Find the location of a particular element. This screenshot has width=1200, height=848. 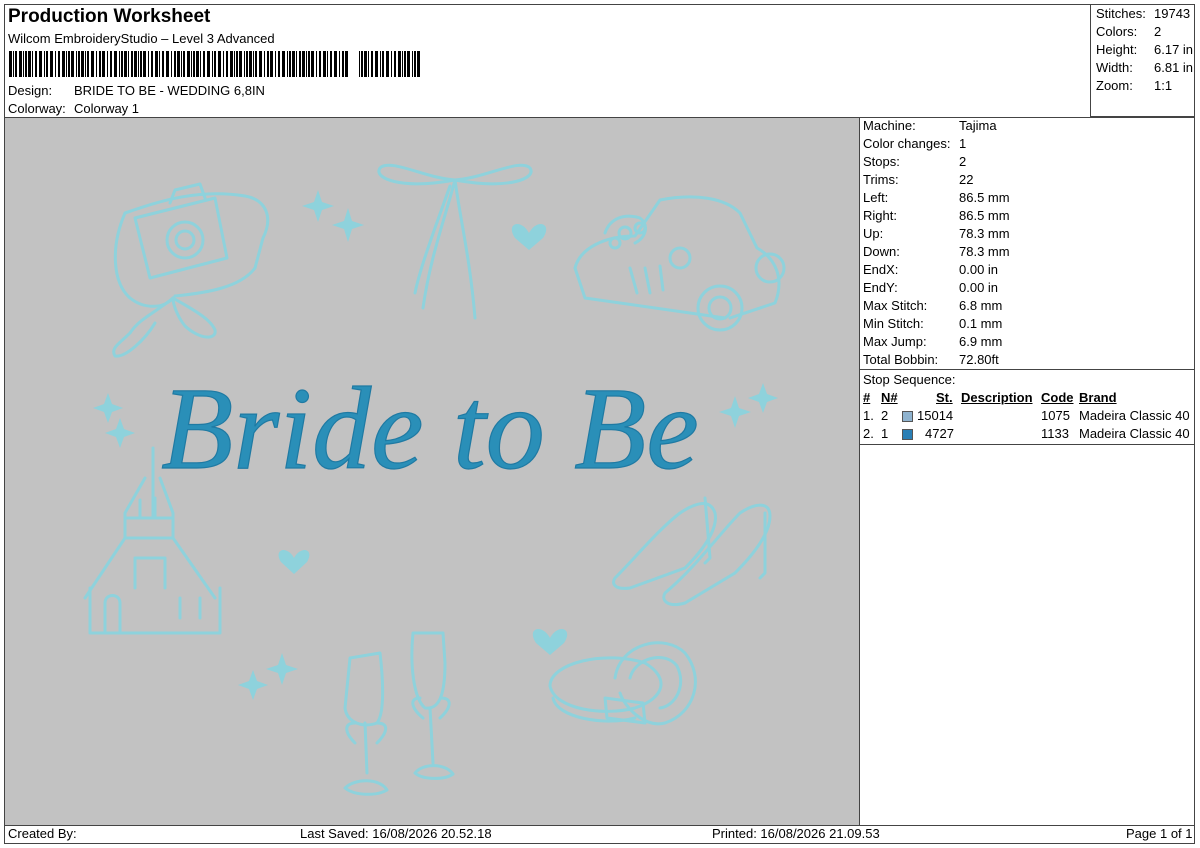

row-stitches: 4727 is located at coordinates (939, 433).